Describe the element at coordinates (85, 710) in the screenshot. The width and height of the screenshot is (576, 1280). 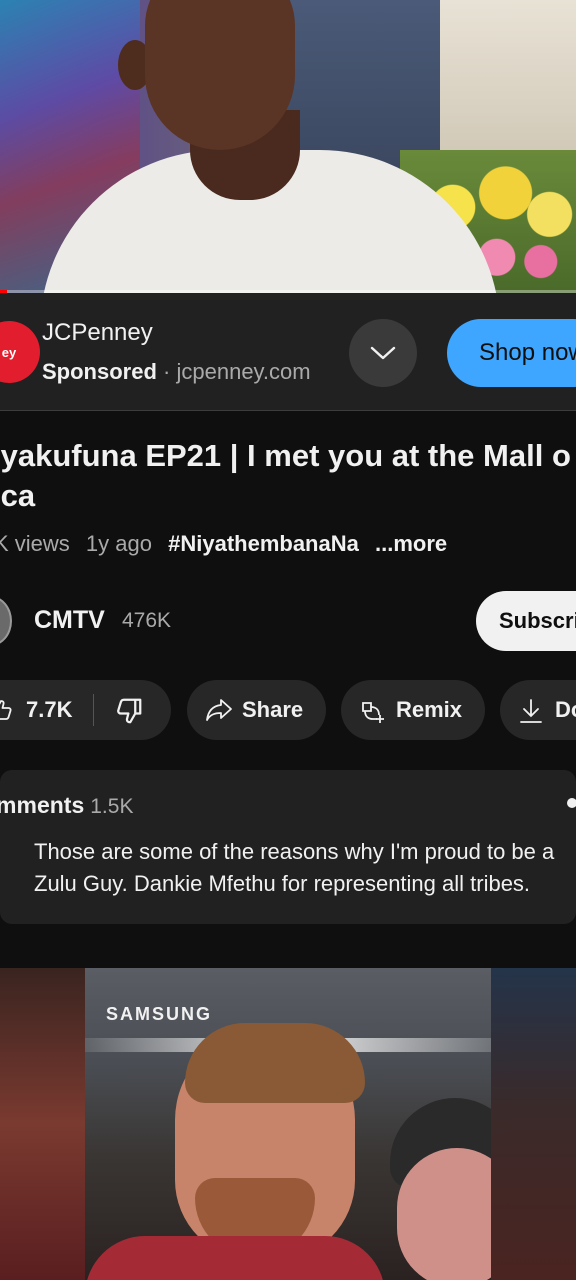
I see `like-dislike-group: 7.7K` at that location.